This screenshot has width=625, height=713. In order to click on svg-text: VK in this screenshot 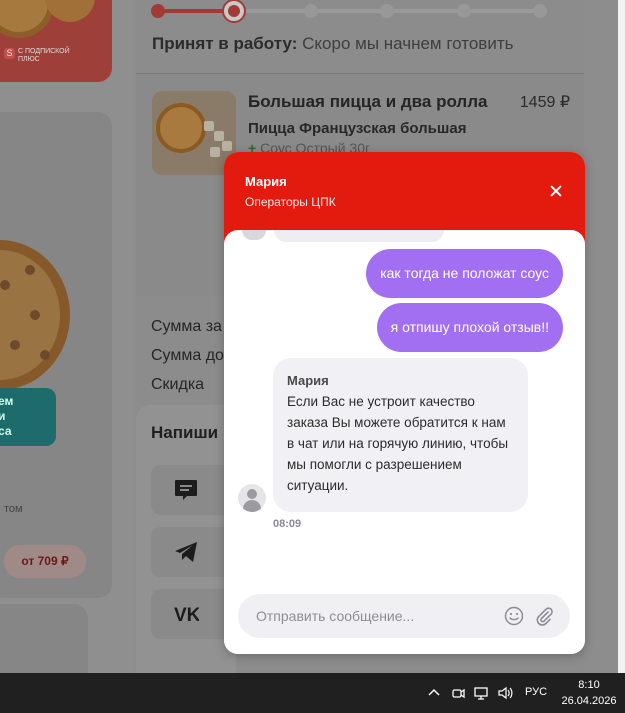, I will do `click(186, 615)`.